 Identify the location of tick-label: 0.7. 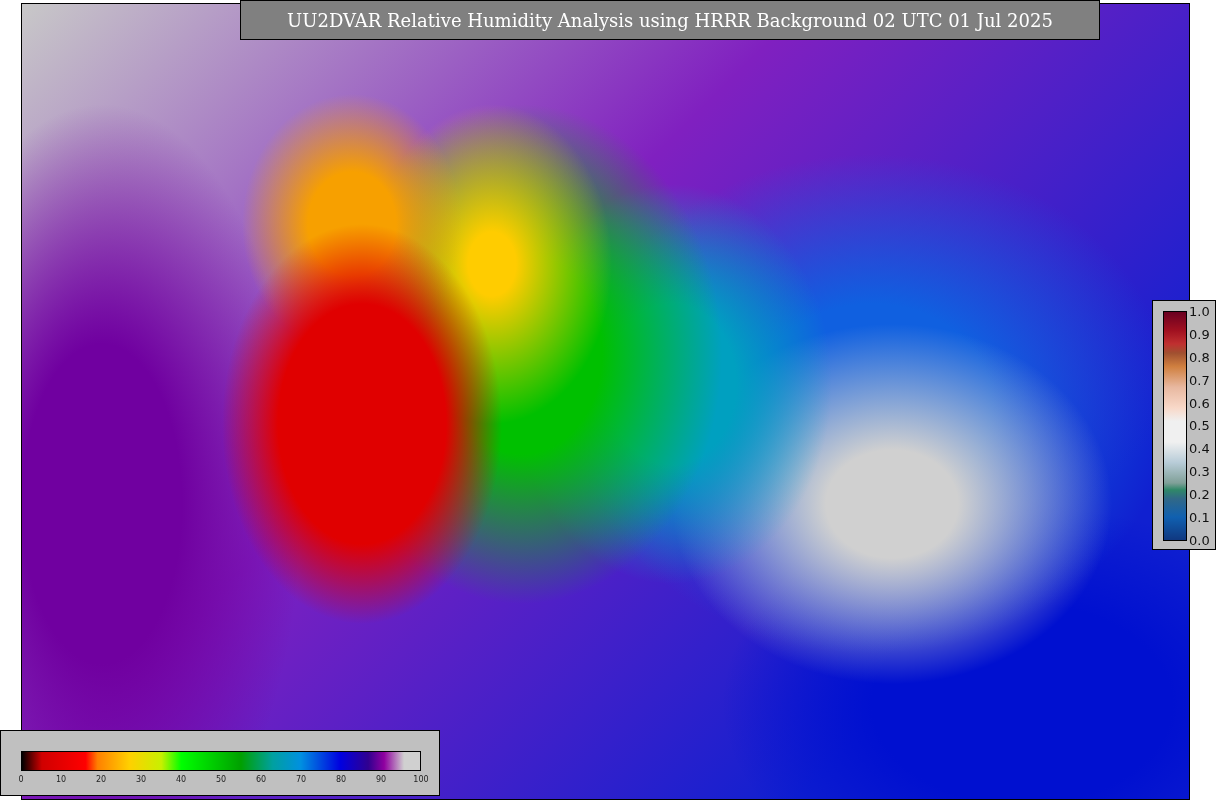
(1199, 380).